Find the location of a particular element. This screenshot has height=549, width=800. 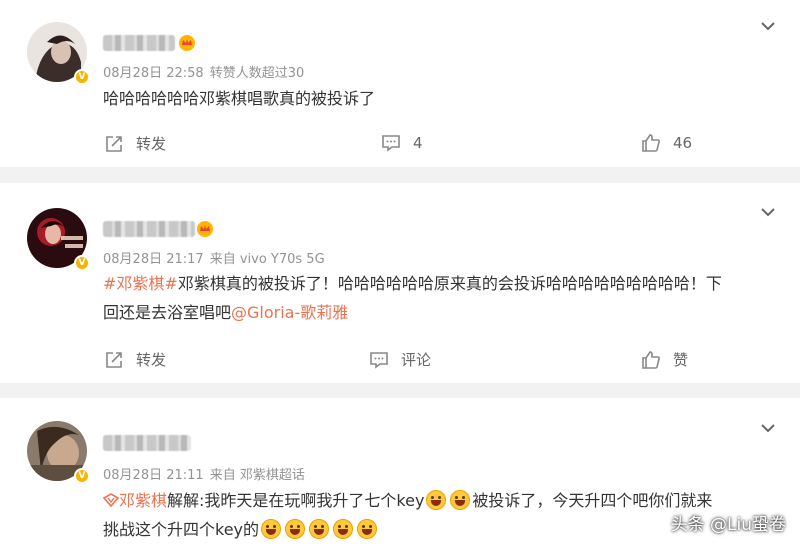

post-text-line: #邓紫棋#邓紫棋真的被投诉了！哈哈哈哈哈哈原来真的会投诉哈哈哈哈哈哈哈哈哈！下 is located at coordinates (412, 283).